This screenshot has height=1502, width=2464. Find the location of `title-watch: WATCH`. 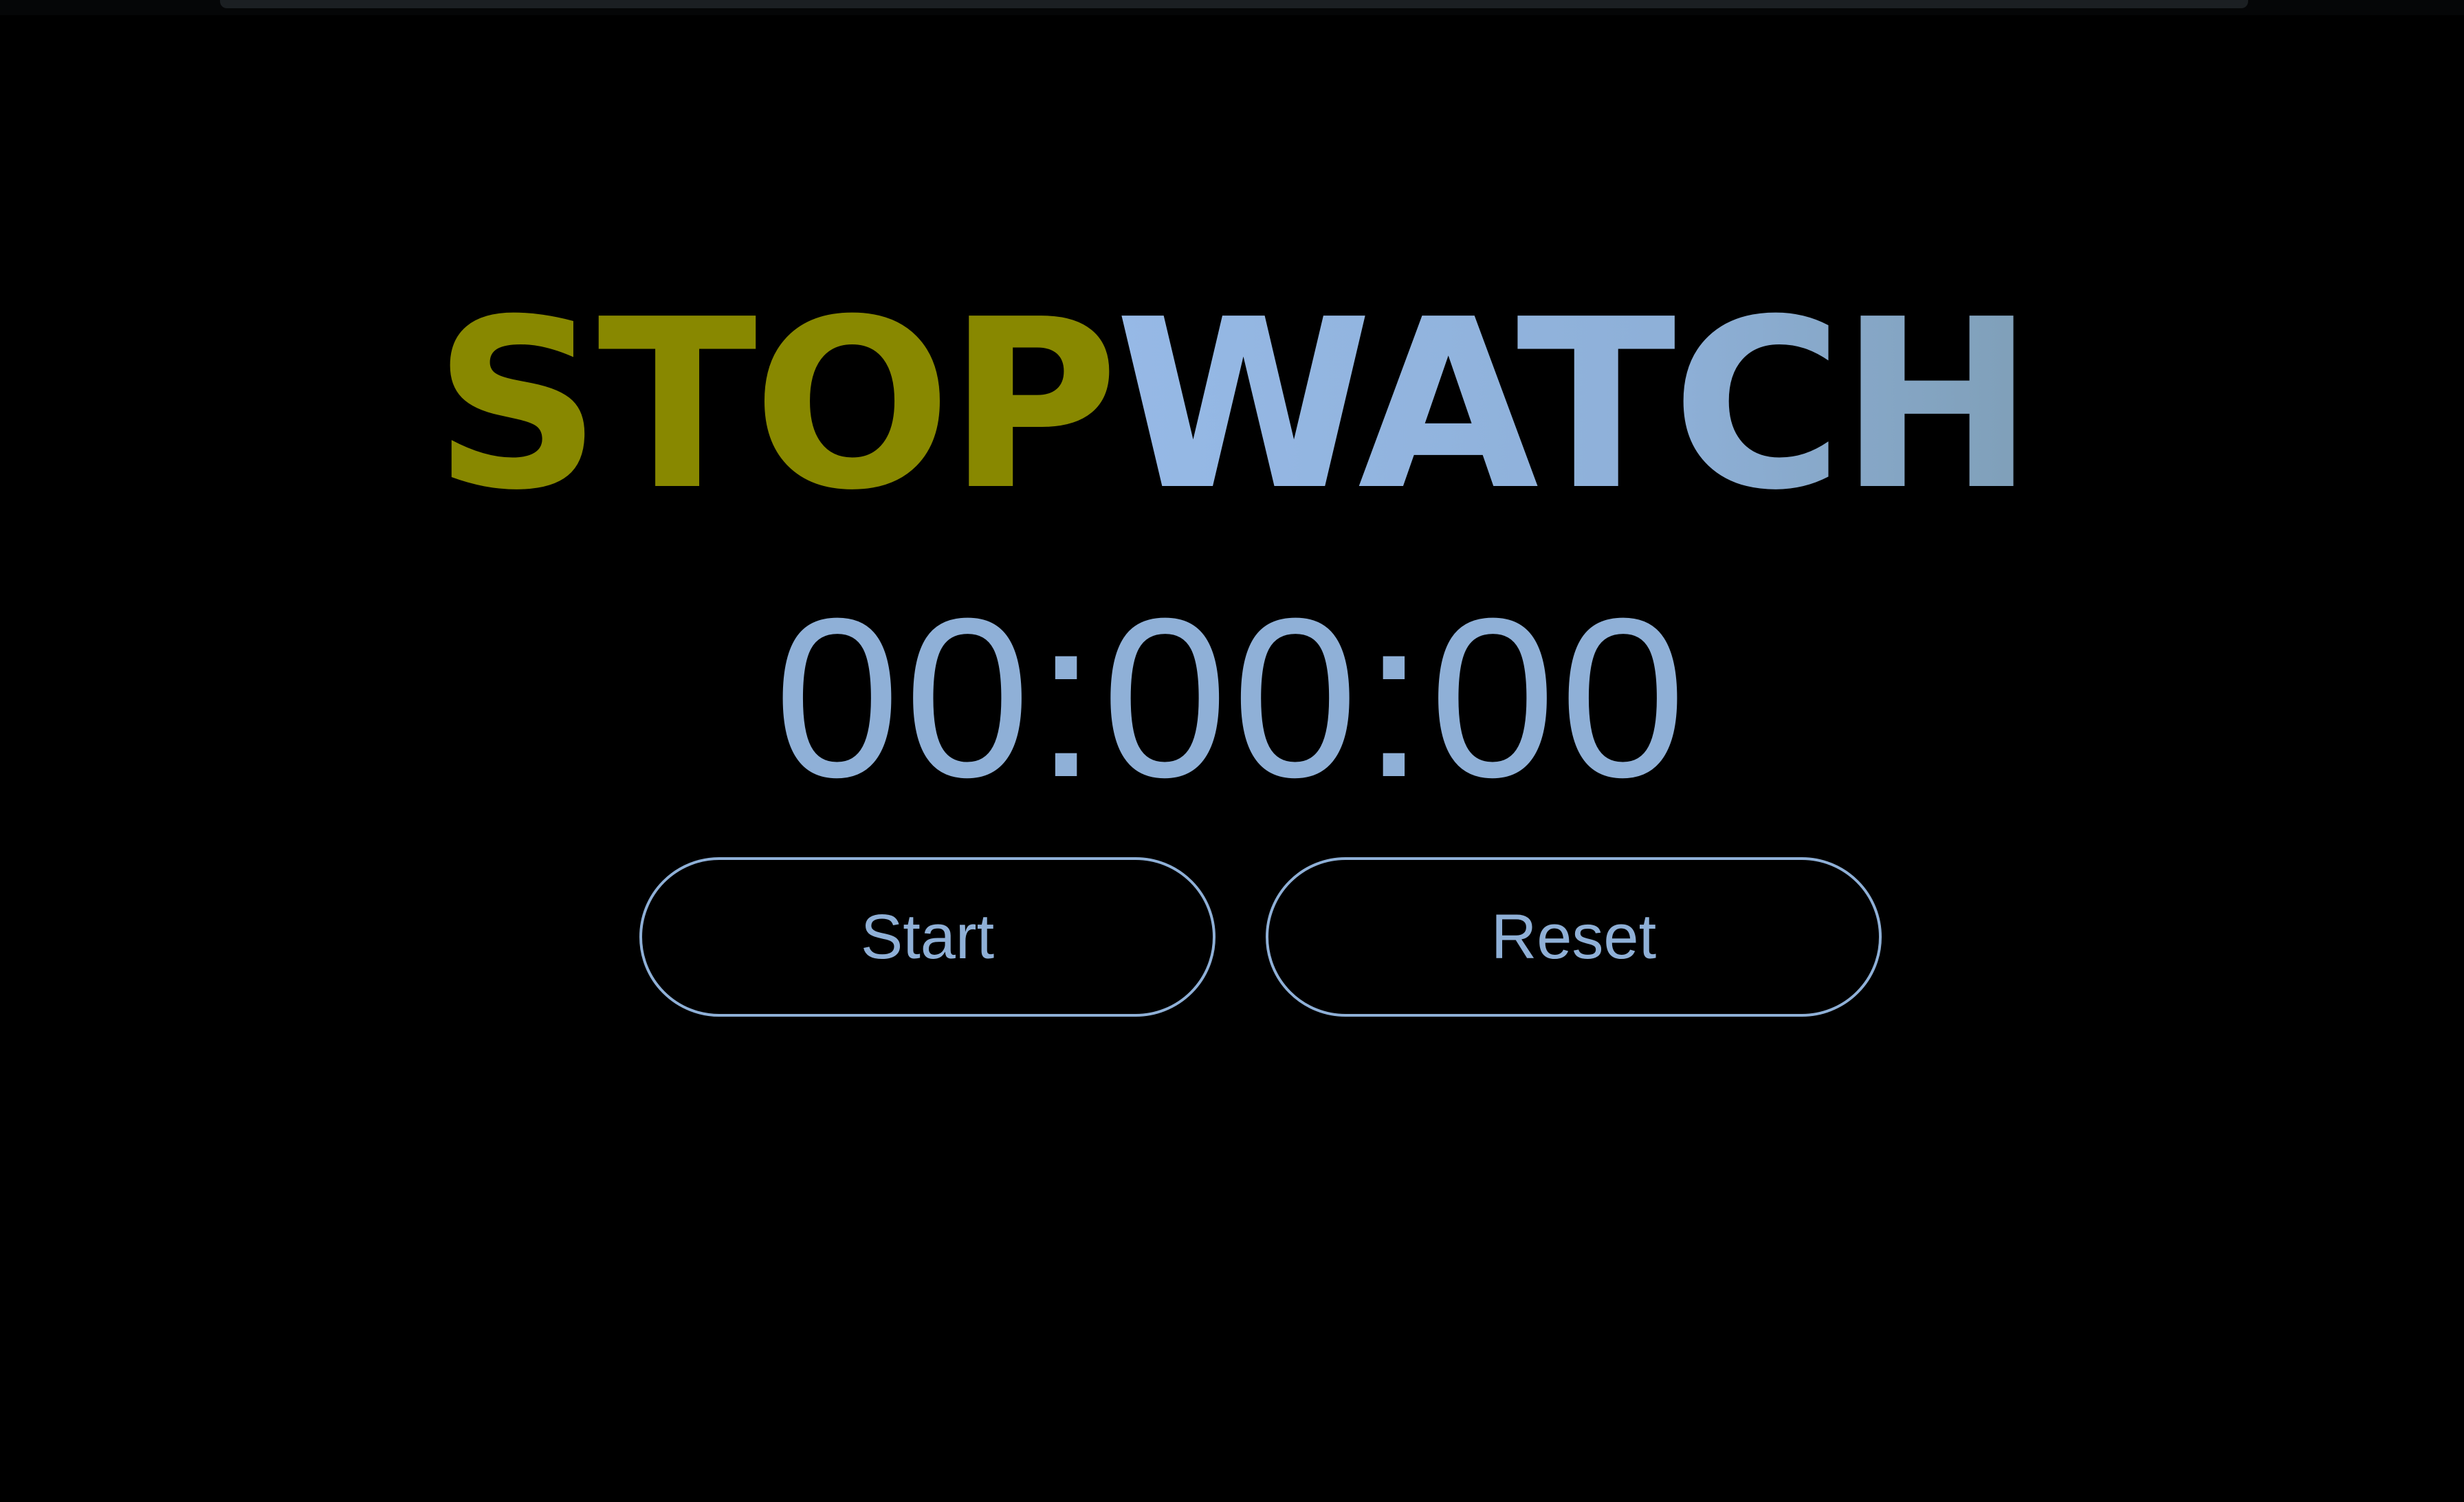

title-watch: WATCH is located at coordinates (1574, 405).